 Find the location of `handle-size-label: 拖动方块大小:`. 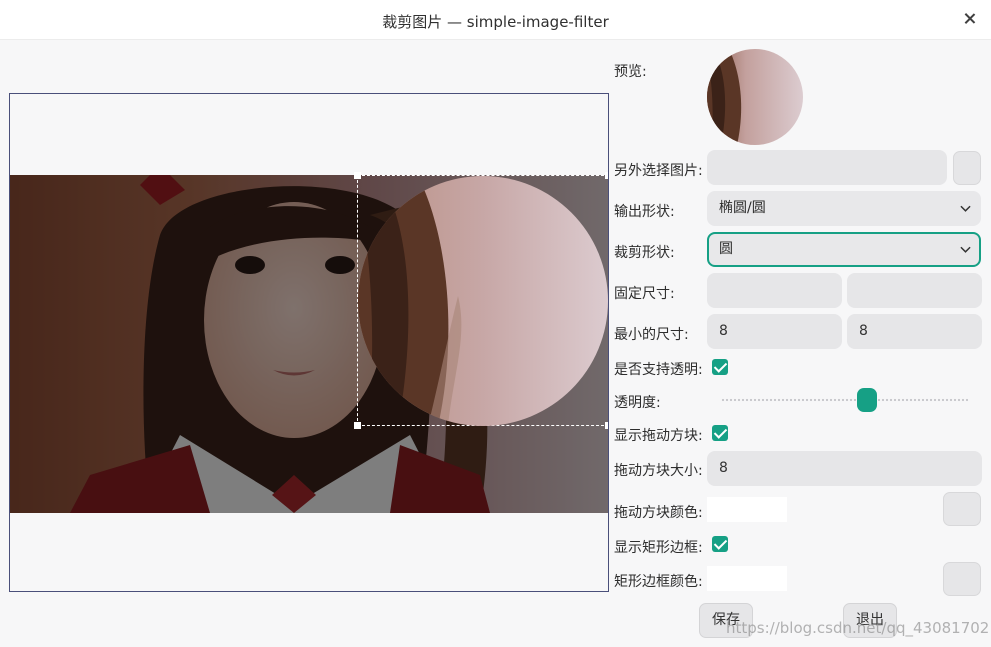

handle-size-label: 拖动方块大小: is located at coordinates (658, 471).